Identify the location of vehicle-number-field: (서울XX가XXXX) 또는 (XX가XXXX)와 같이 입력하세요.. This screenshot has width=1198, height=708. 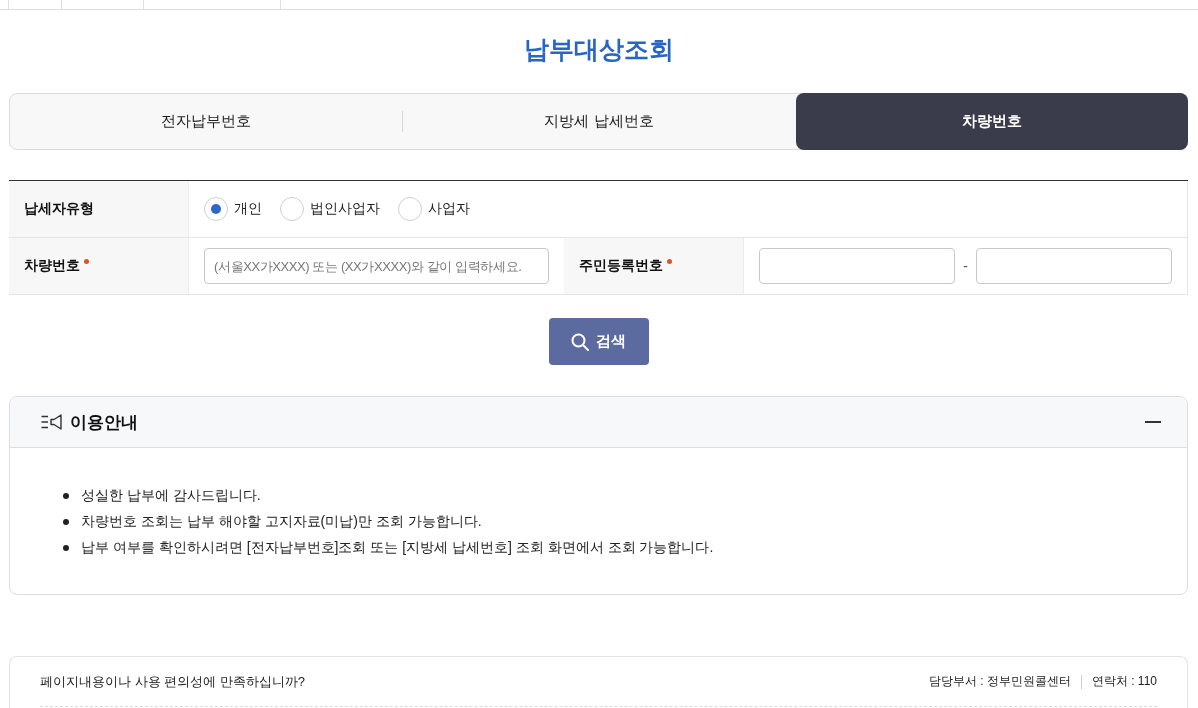
(377, 266).